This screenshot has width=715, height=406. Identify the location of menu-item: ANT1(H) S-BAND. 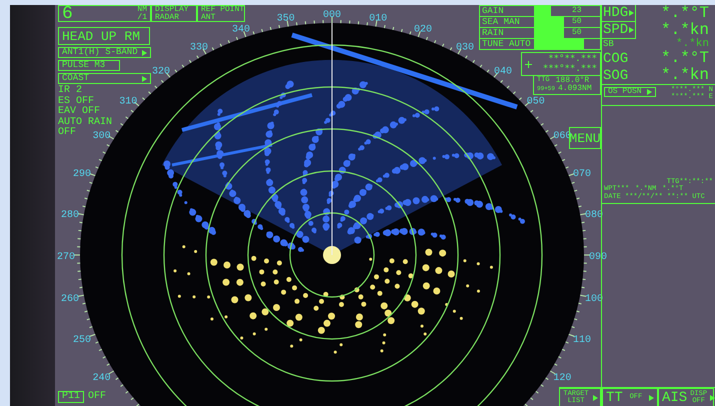
(104, 52).